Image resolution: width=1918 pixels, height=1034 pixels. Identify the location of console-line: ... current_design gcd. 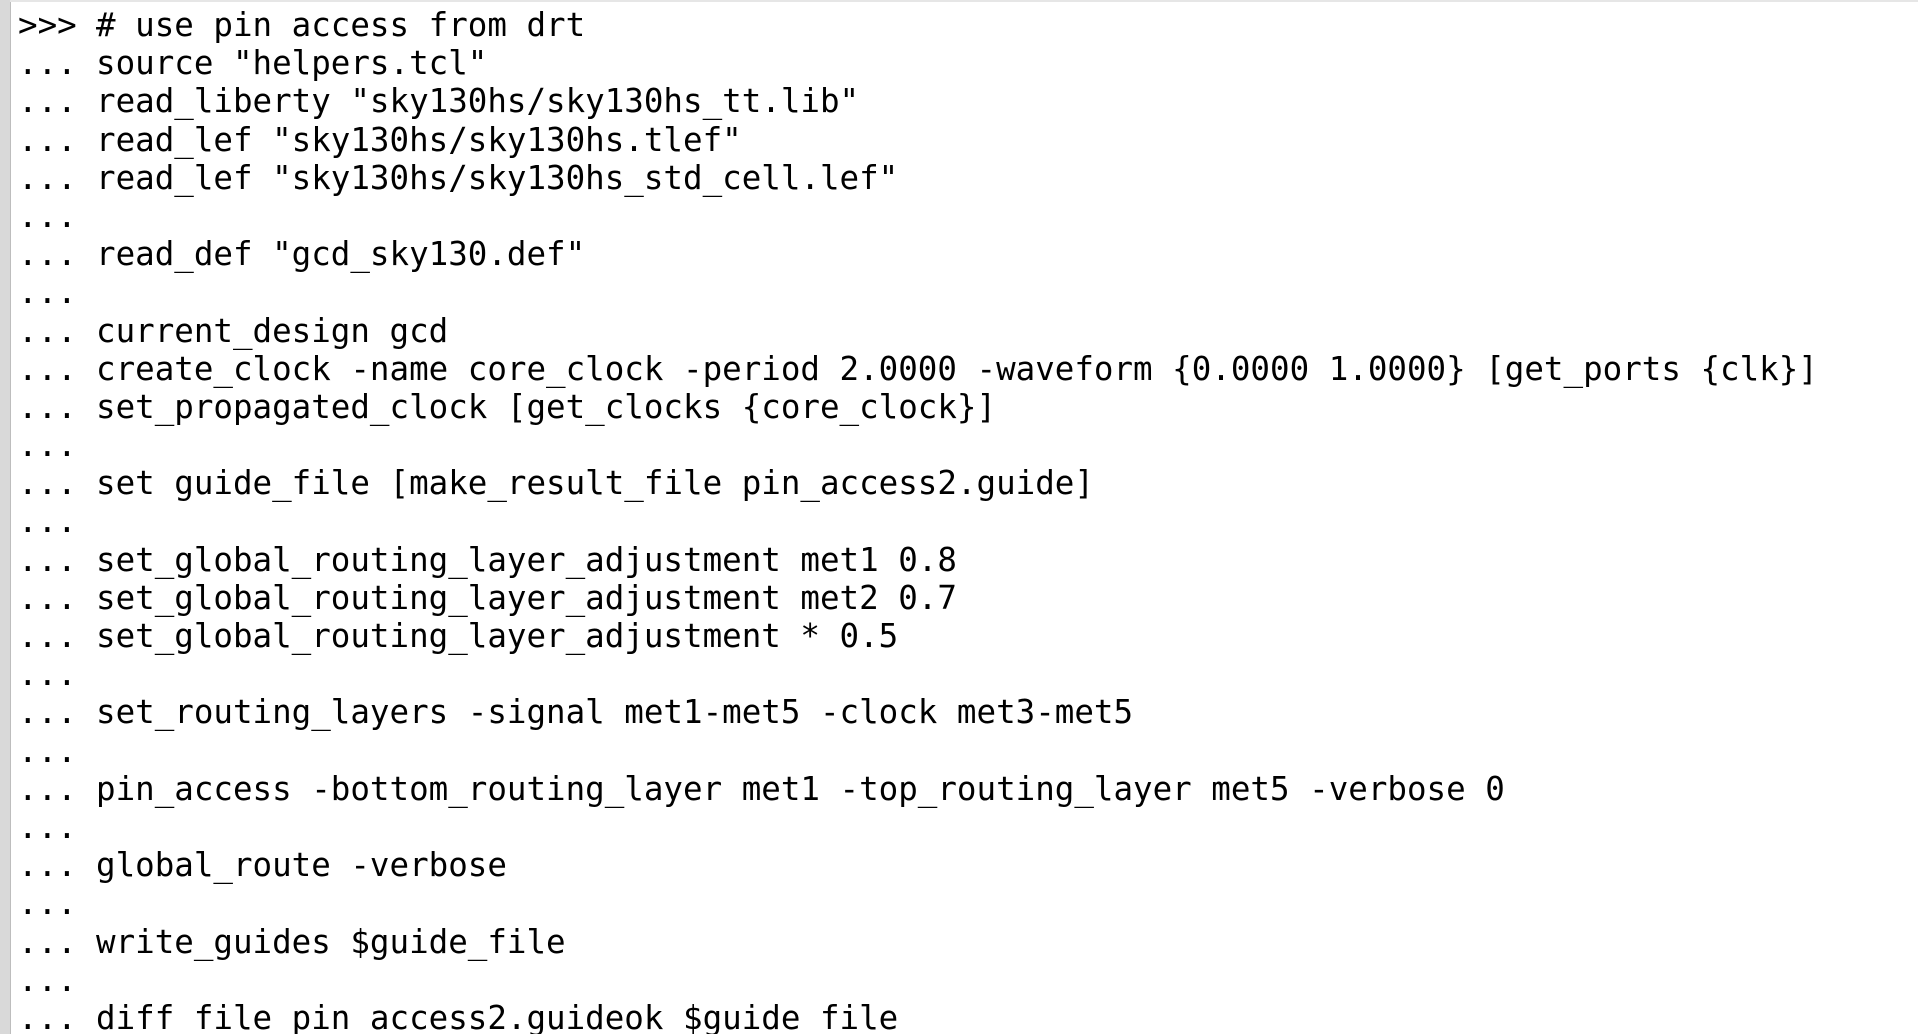
(918, 331).